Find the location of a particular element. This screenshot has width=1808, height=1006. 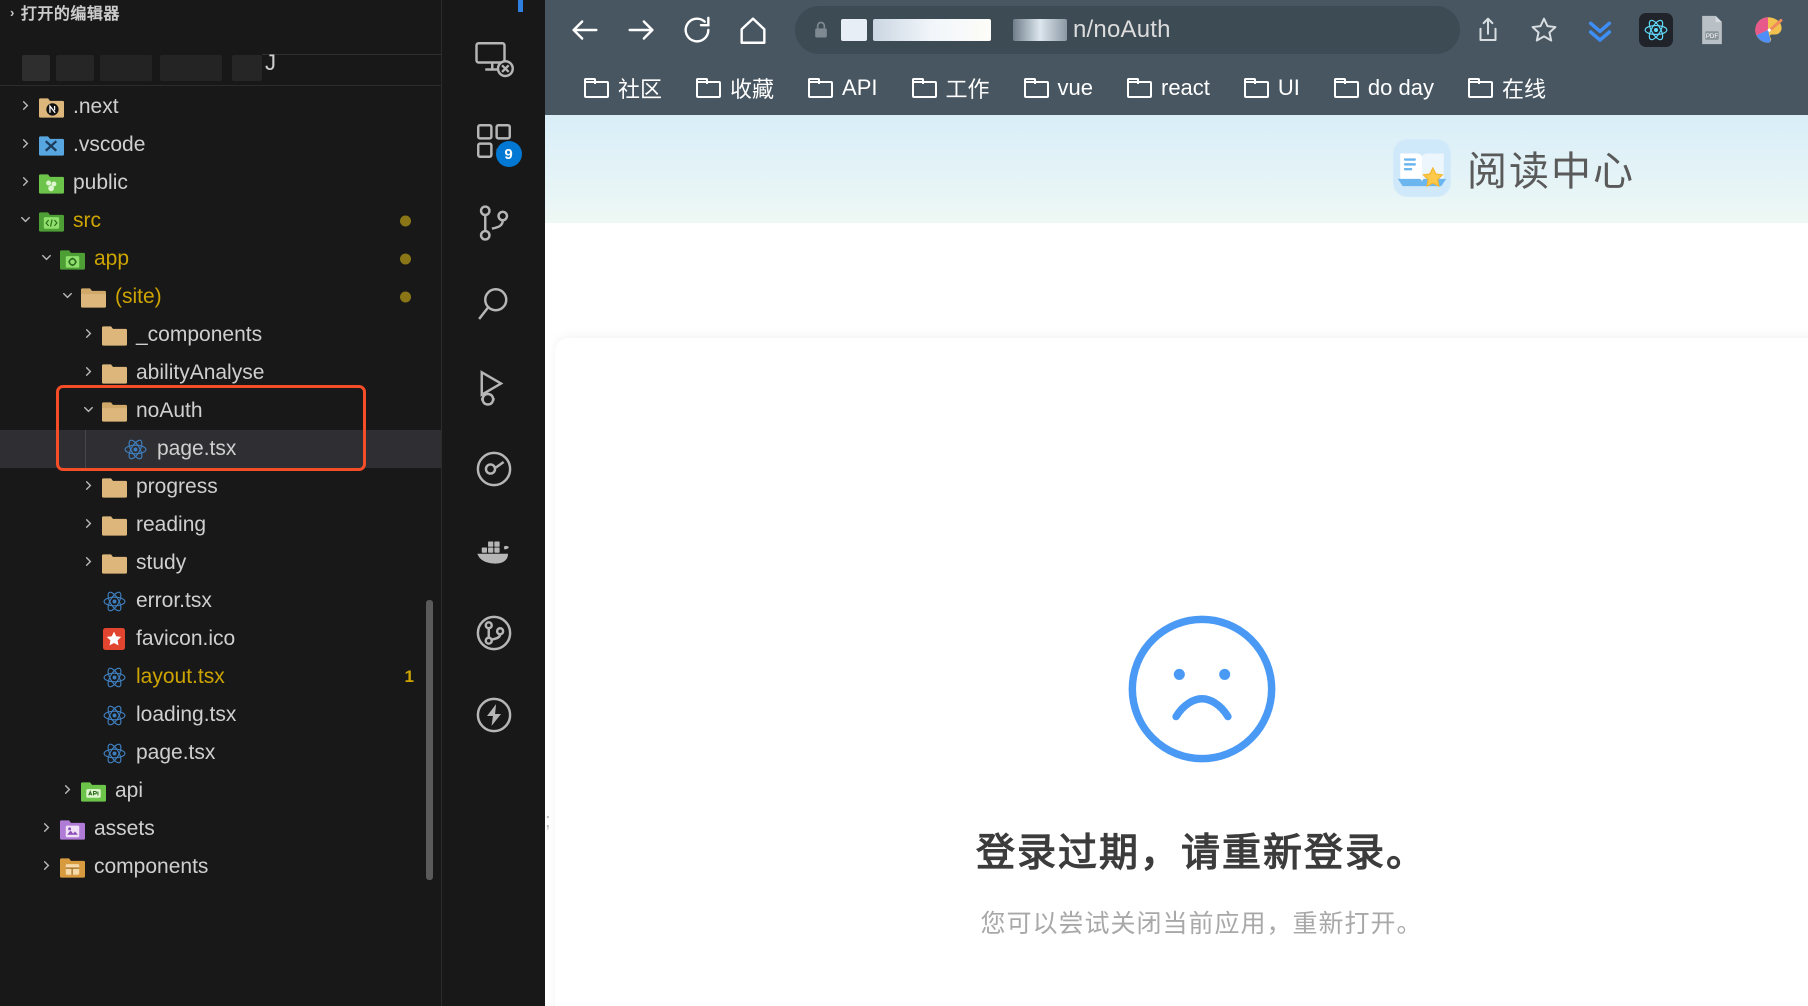

folder-api is located at coordinates (93, 791).